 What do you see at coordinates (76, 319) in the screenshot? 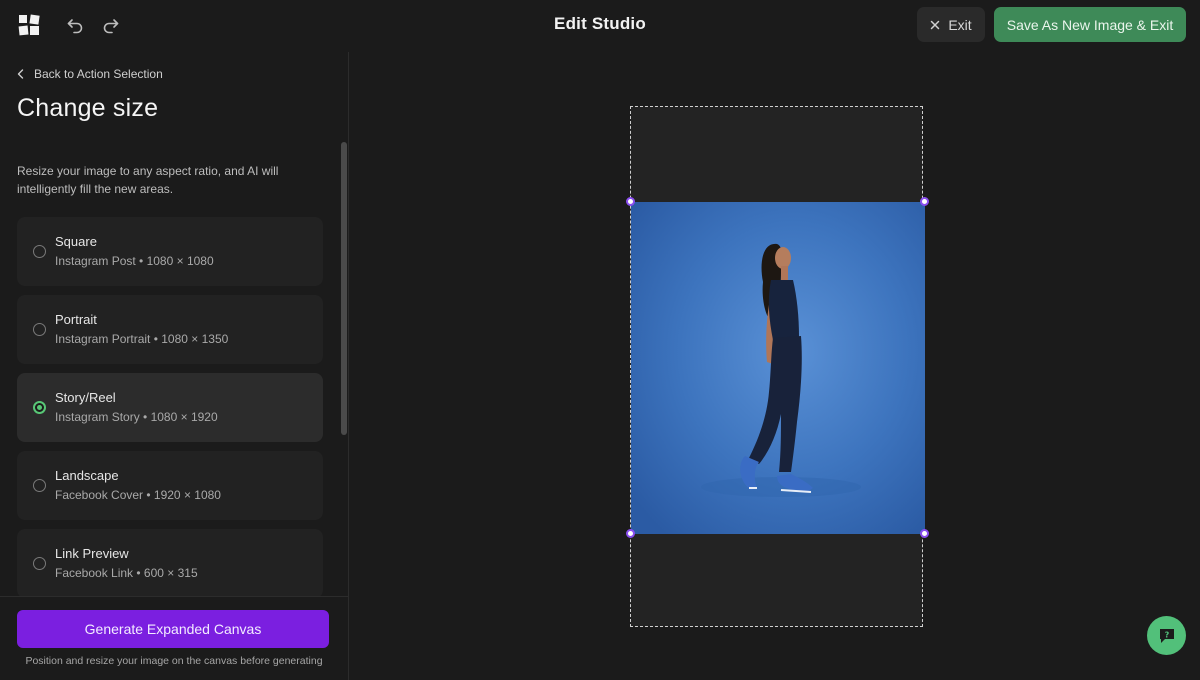
I see `option-name: Portrait` at bounding box center [76, 319].